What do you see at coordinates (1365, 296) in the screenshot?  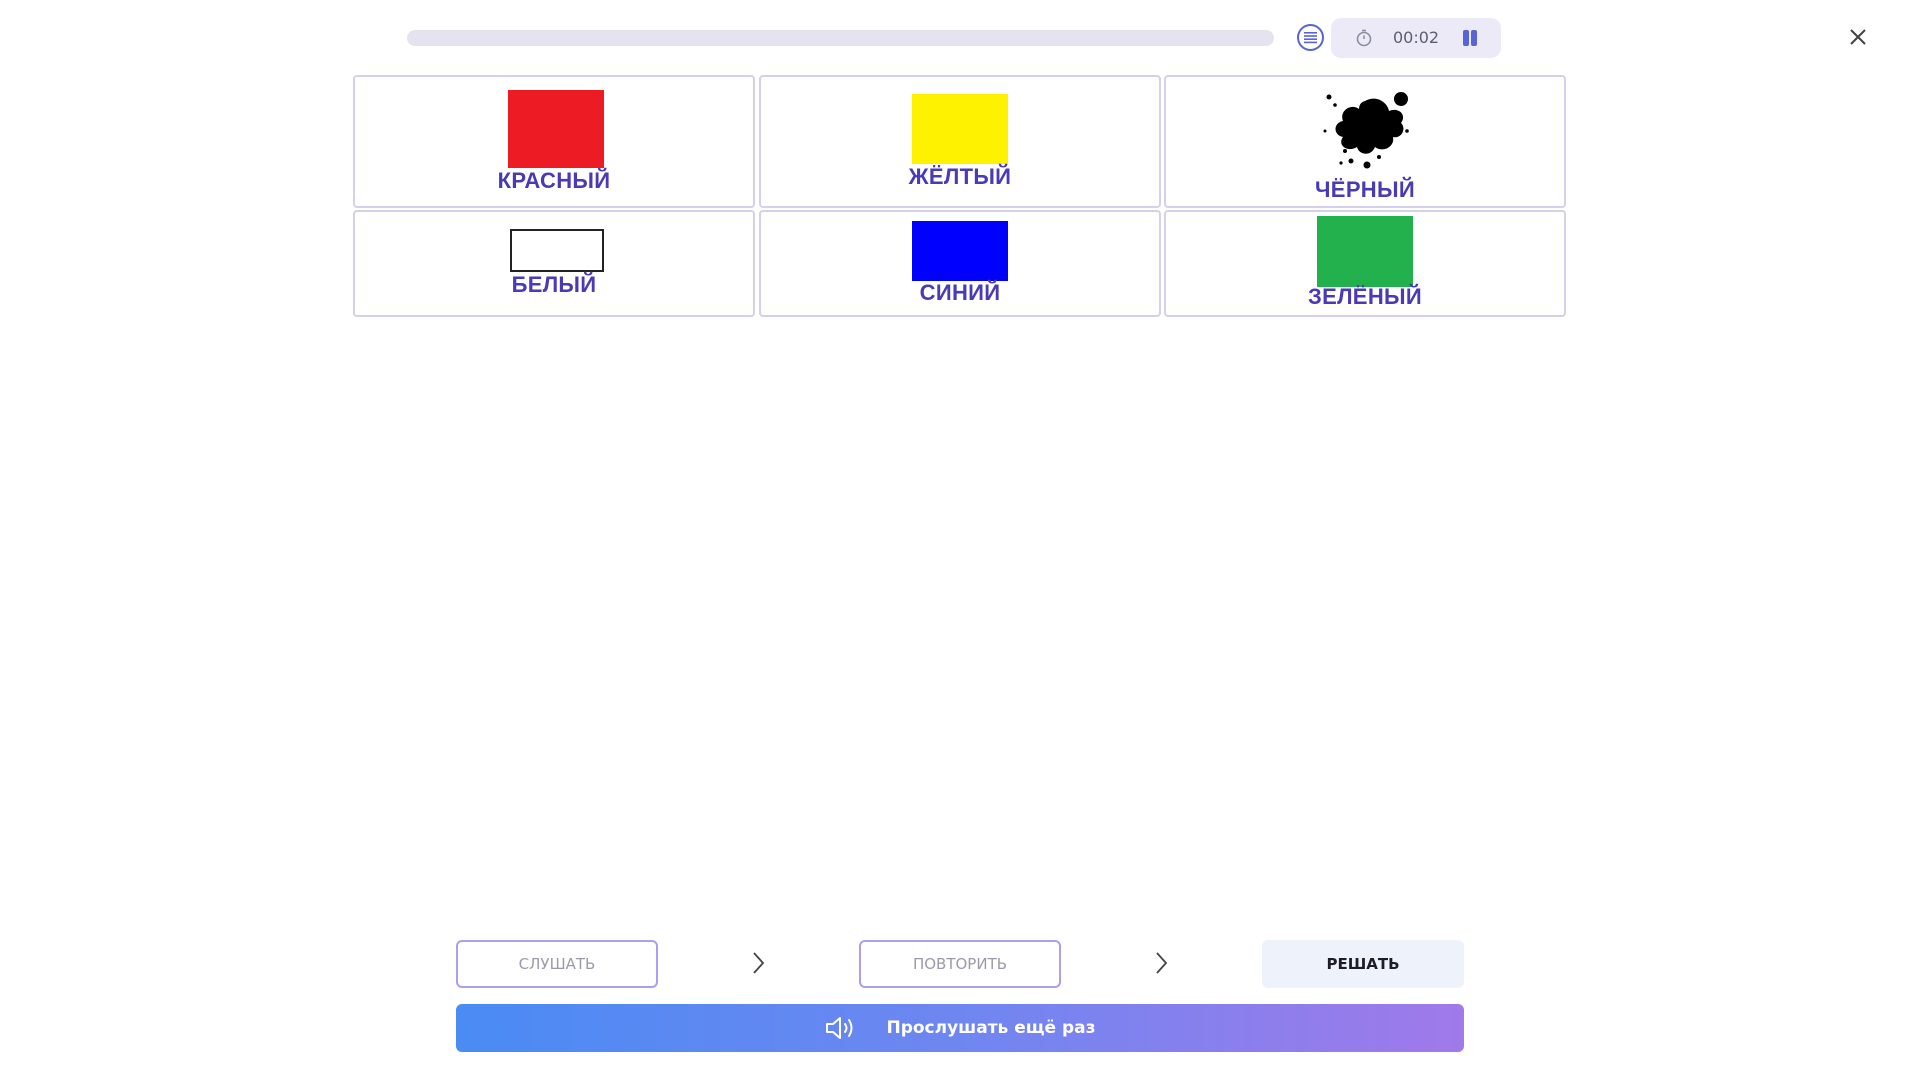 I see `card-label: ЗЕЛЁНЫЙ` at bounding box center [1365, 296].